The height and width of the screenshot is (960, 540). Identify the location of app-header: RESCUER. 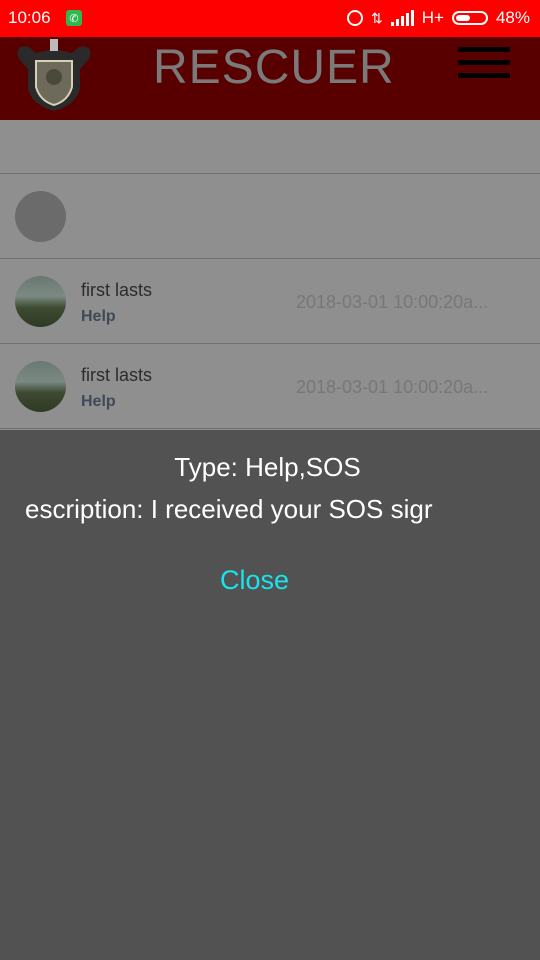
(270, 78).